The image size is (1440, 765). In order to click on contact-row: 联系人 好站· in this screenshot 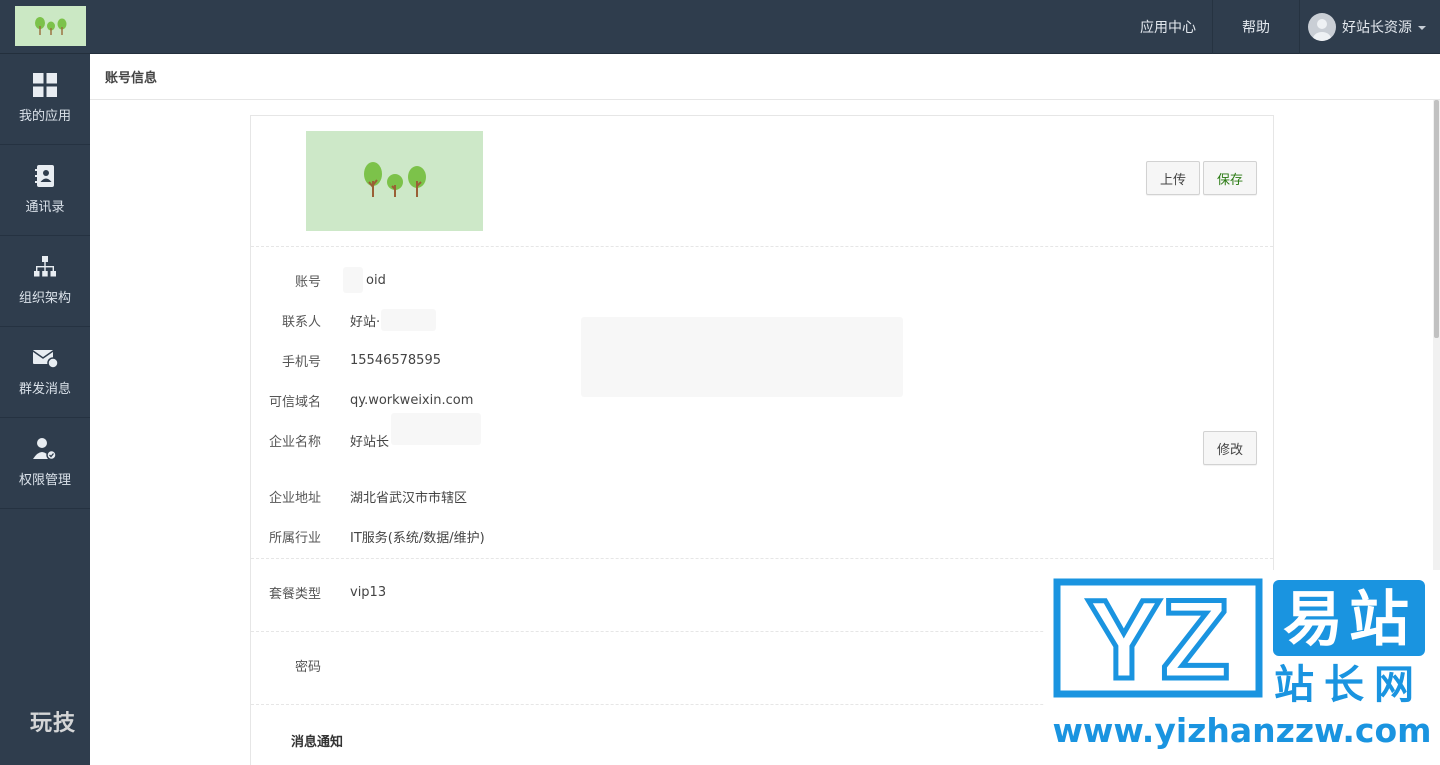, I will do `click(315, 320)`.